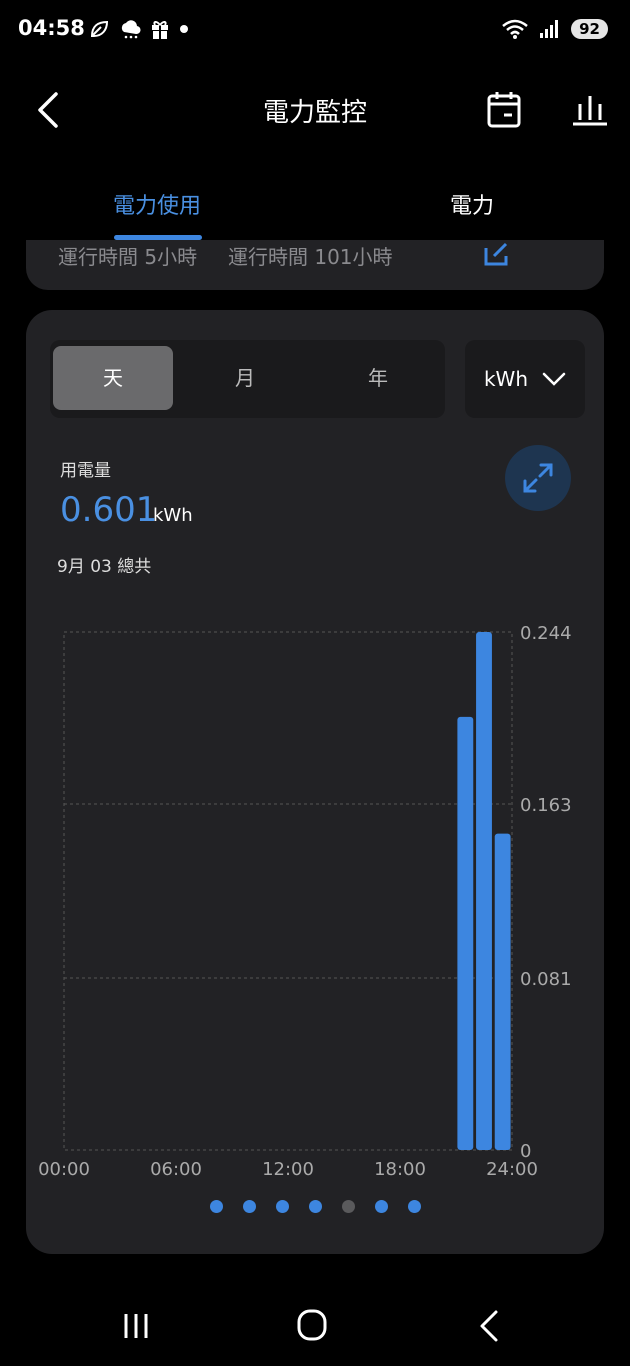  I want to click on edit-button, so click(497, 254).